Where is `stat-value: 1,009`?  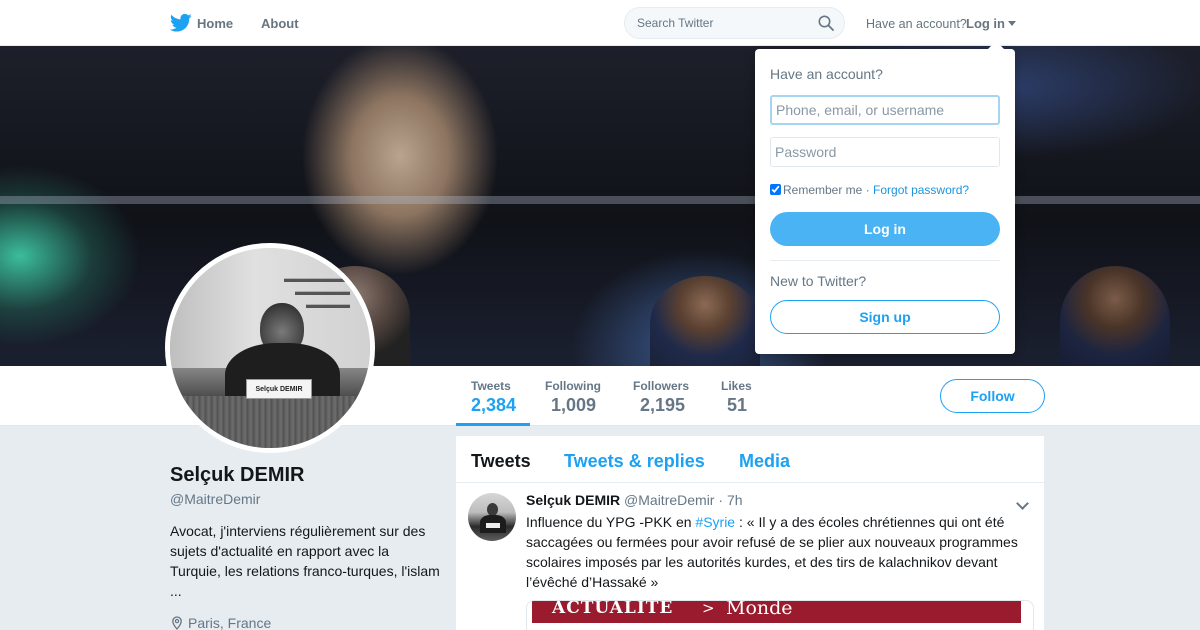
stat-value: 1,009 is located at coordinates (574, 405).